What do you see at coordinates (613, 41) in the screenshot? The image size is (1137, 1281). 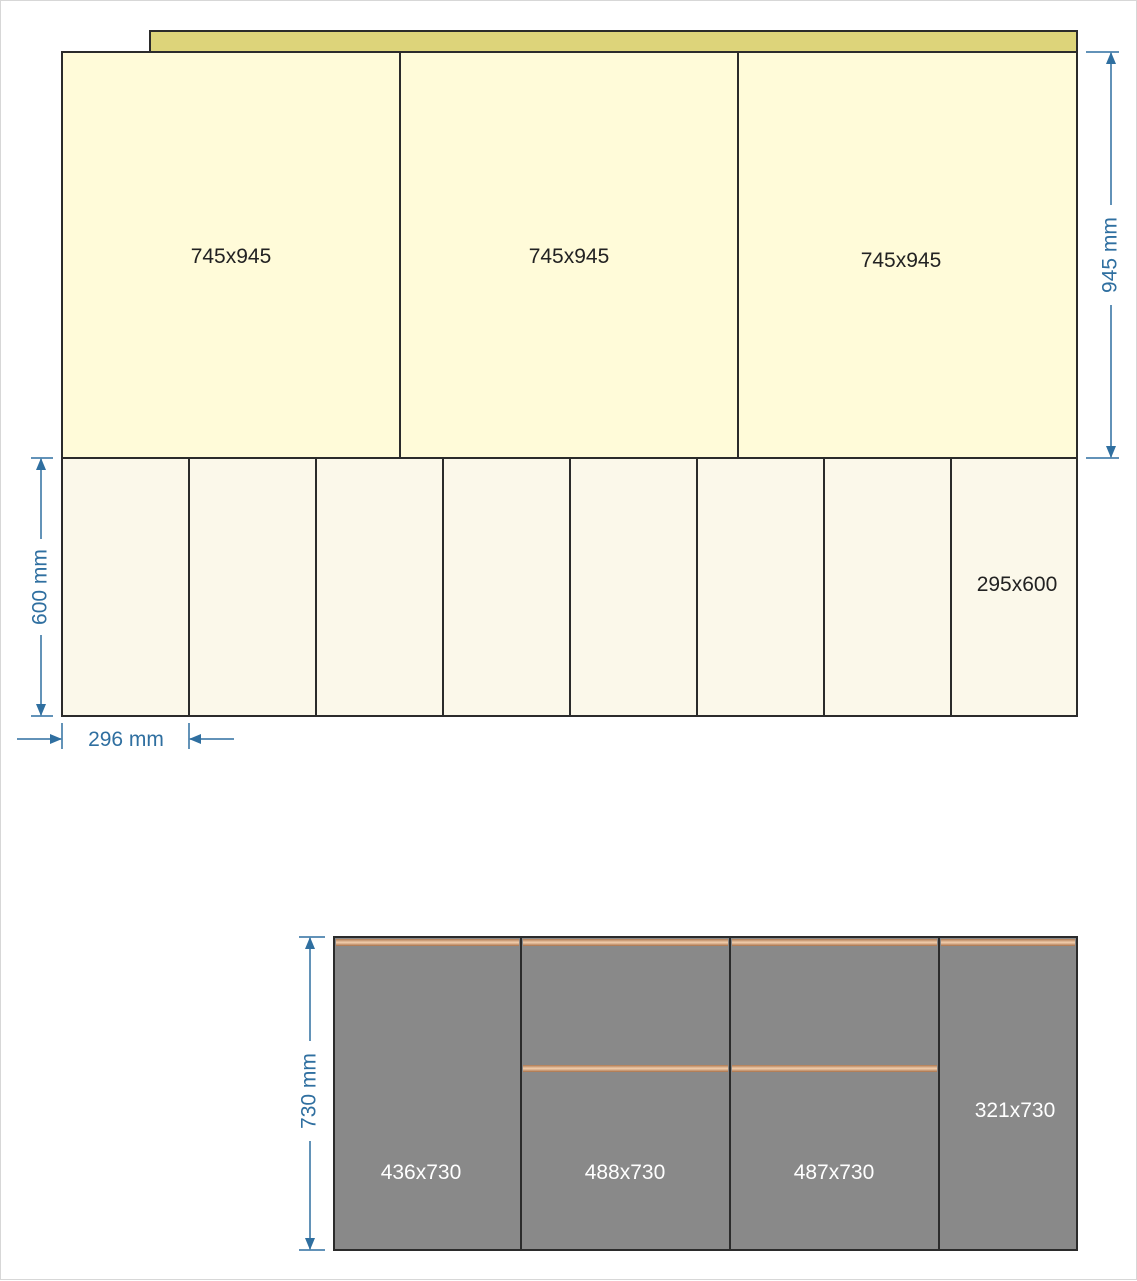 I see `top-trim-strip` at bounding box center [613, 41].